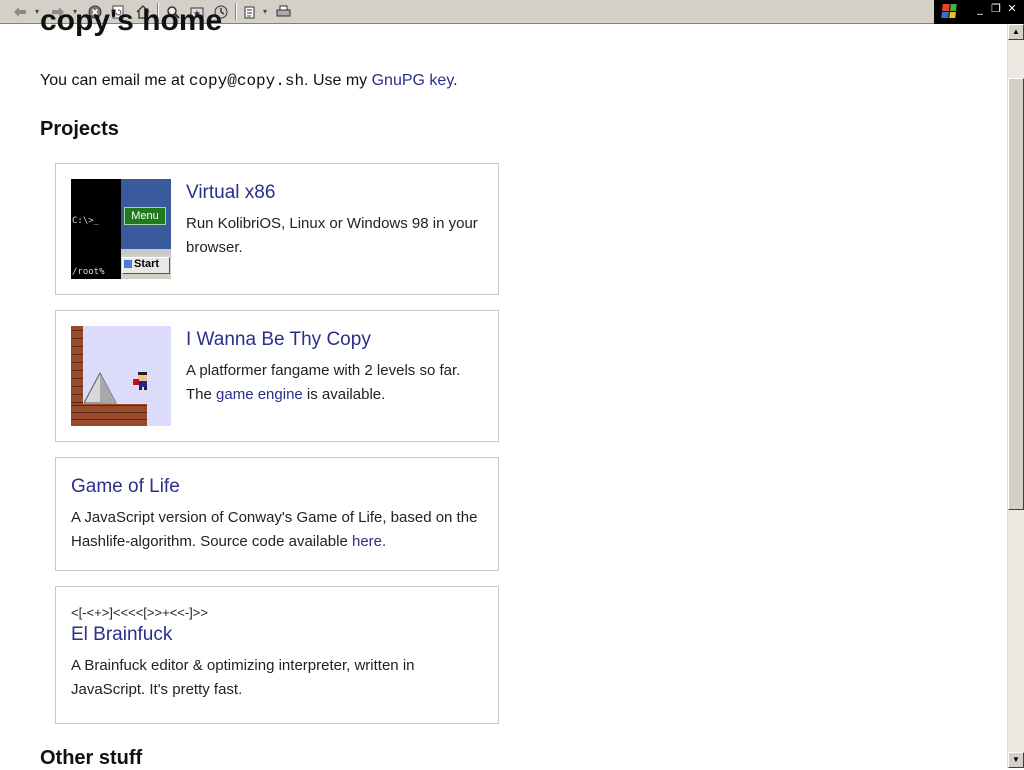 This screenshot has height=770, width=1024. What do you see at coordinates (338, 80) in the screenshot?
I see `intro-middle: . Use my` at bounding box center [338, 80].